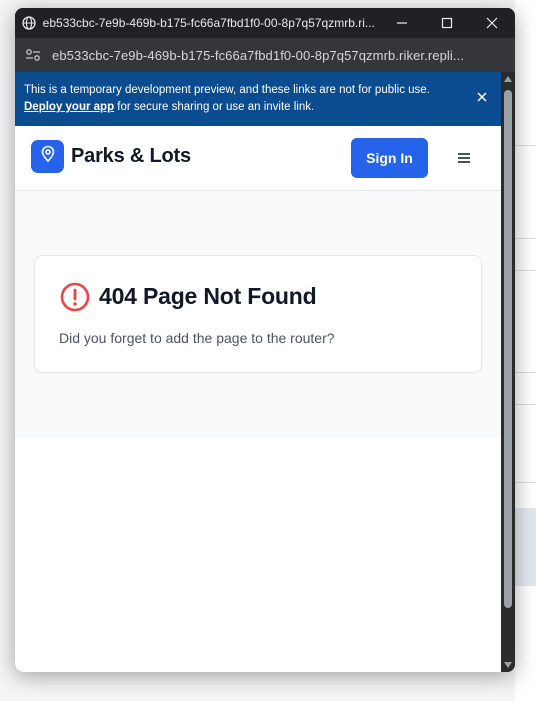  I want to click on scrollbar, so click(508, 372).